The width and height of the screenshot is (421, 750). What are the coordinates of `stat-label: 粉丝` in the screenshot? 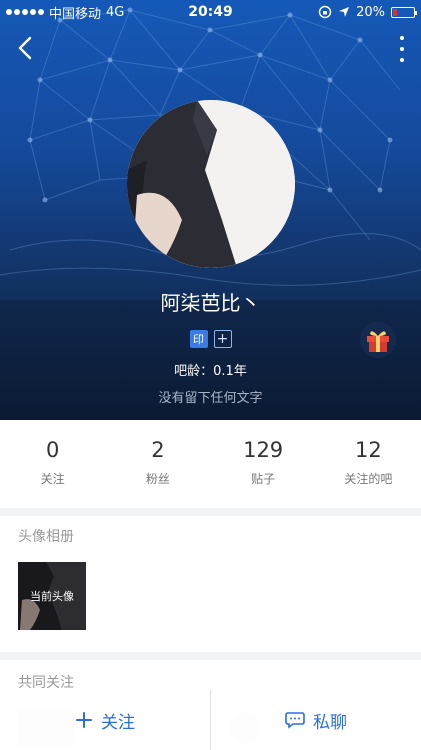 It's located at (157, 479).